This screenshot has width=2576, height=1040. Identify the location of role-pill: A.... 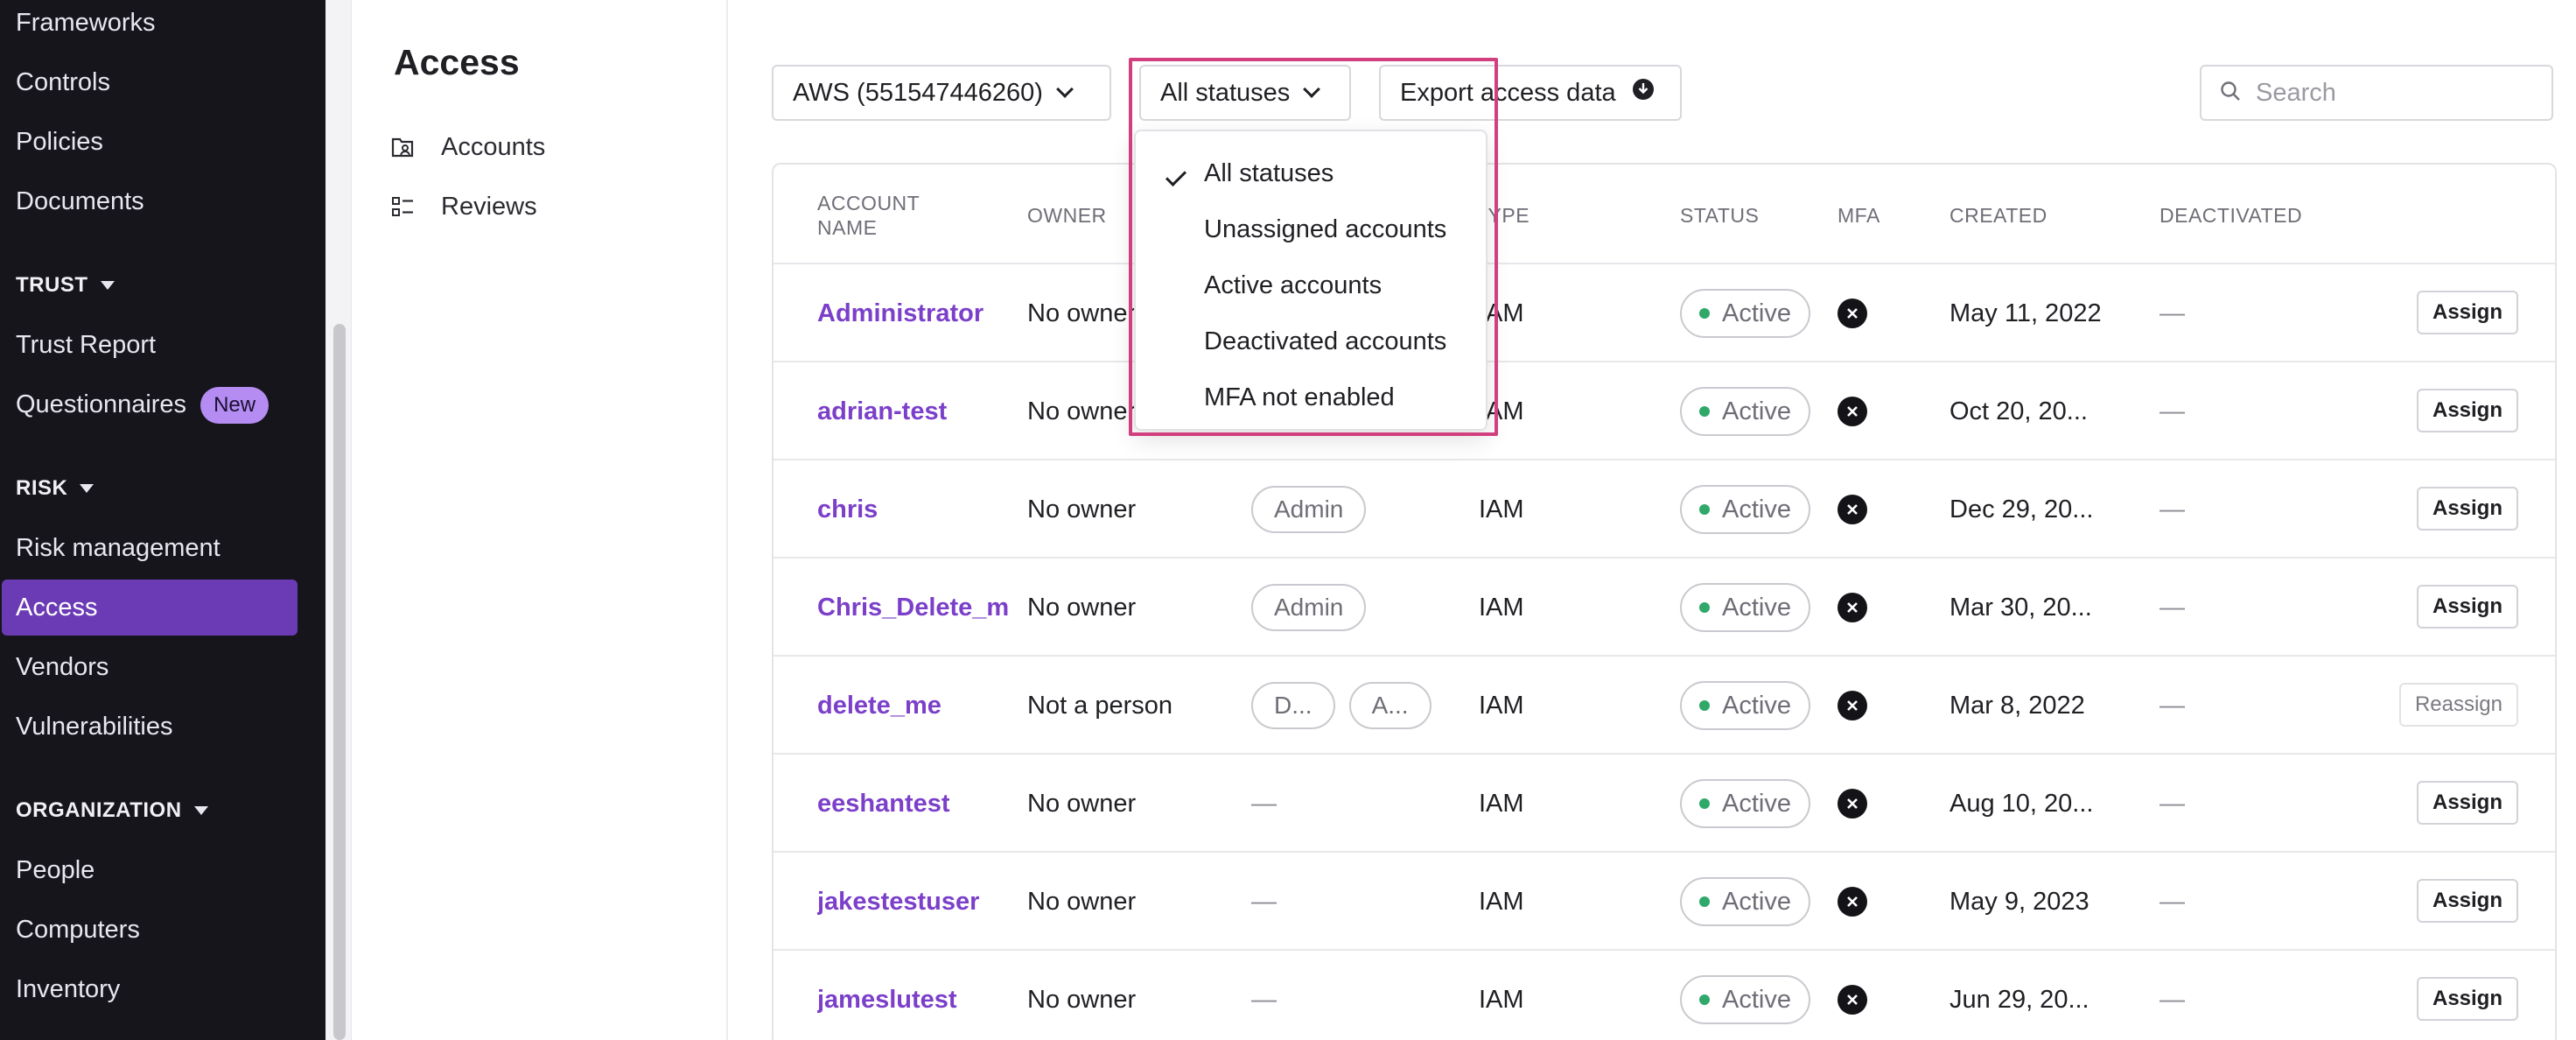
(1390, 705).